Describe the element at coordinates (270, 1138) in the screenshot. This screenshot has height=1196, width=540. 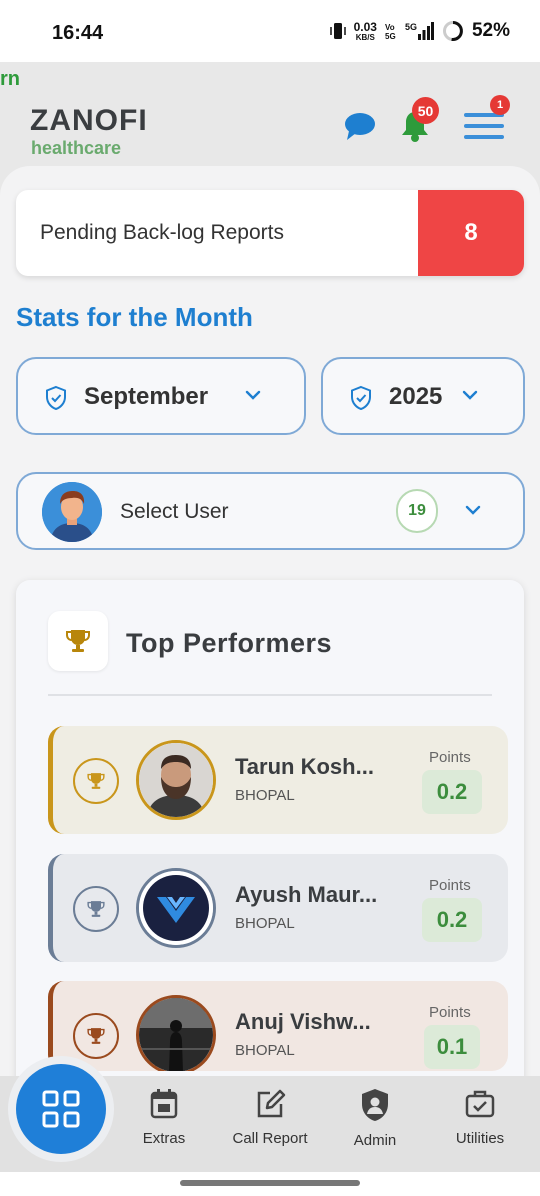
I see `nav-call-report-label: Call Report` at that location.